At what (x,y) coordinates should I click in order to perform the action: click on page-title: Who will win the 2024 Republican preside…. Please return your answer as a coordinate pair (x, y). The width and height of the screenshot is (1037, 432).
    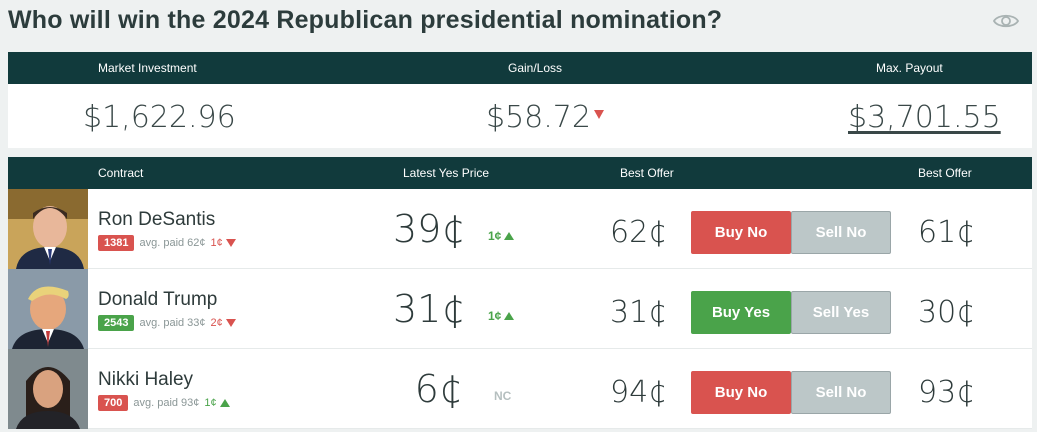
    Looking at the image, I should click on (365, 20).